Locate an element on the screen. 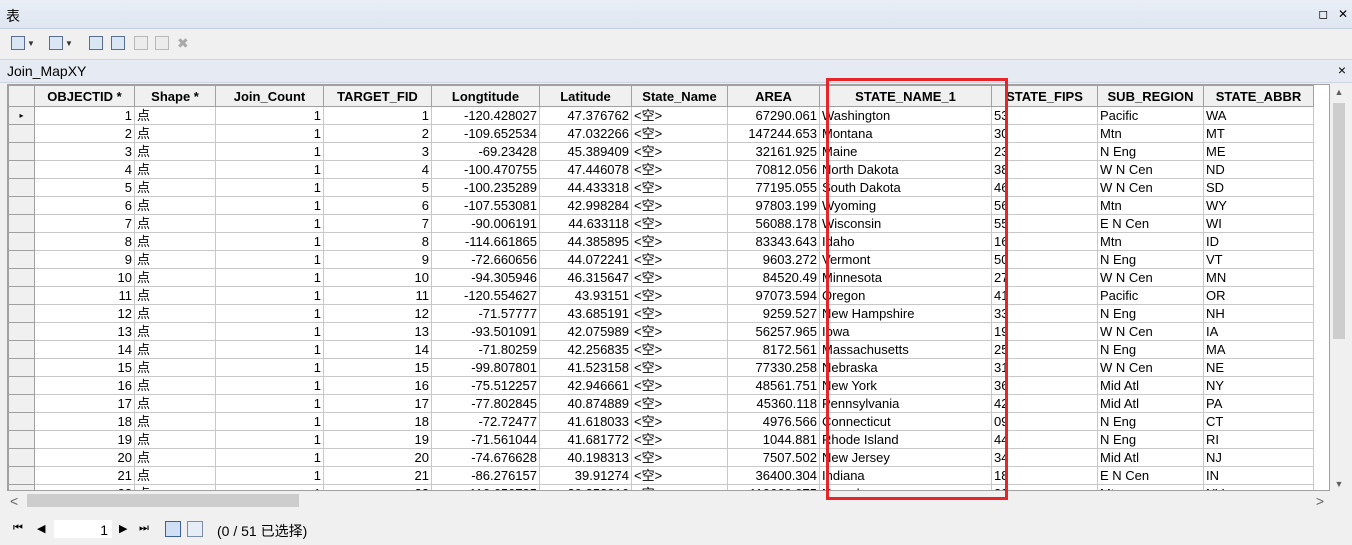  table-cell: 17 is located at coordinates (84, 403).